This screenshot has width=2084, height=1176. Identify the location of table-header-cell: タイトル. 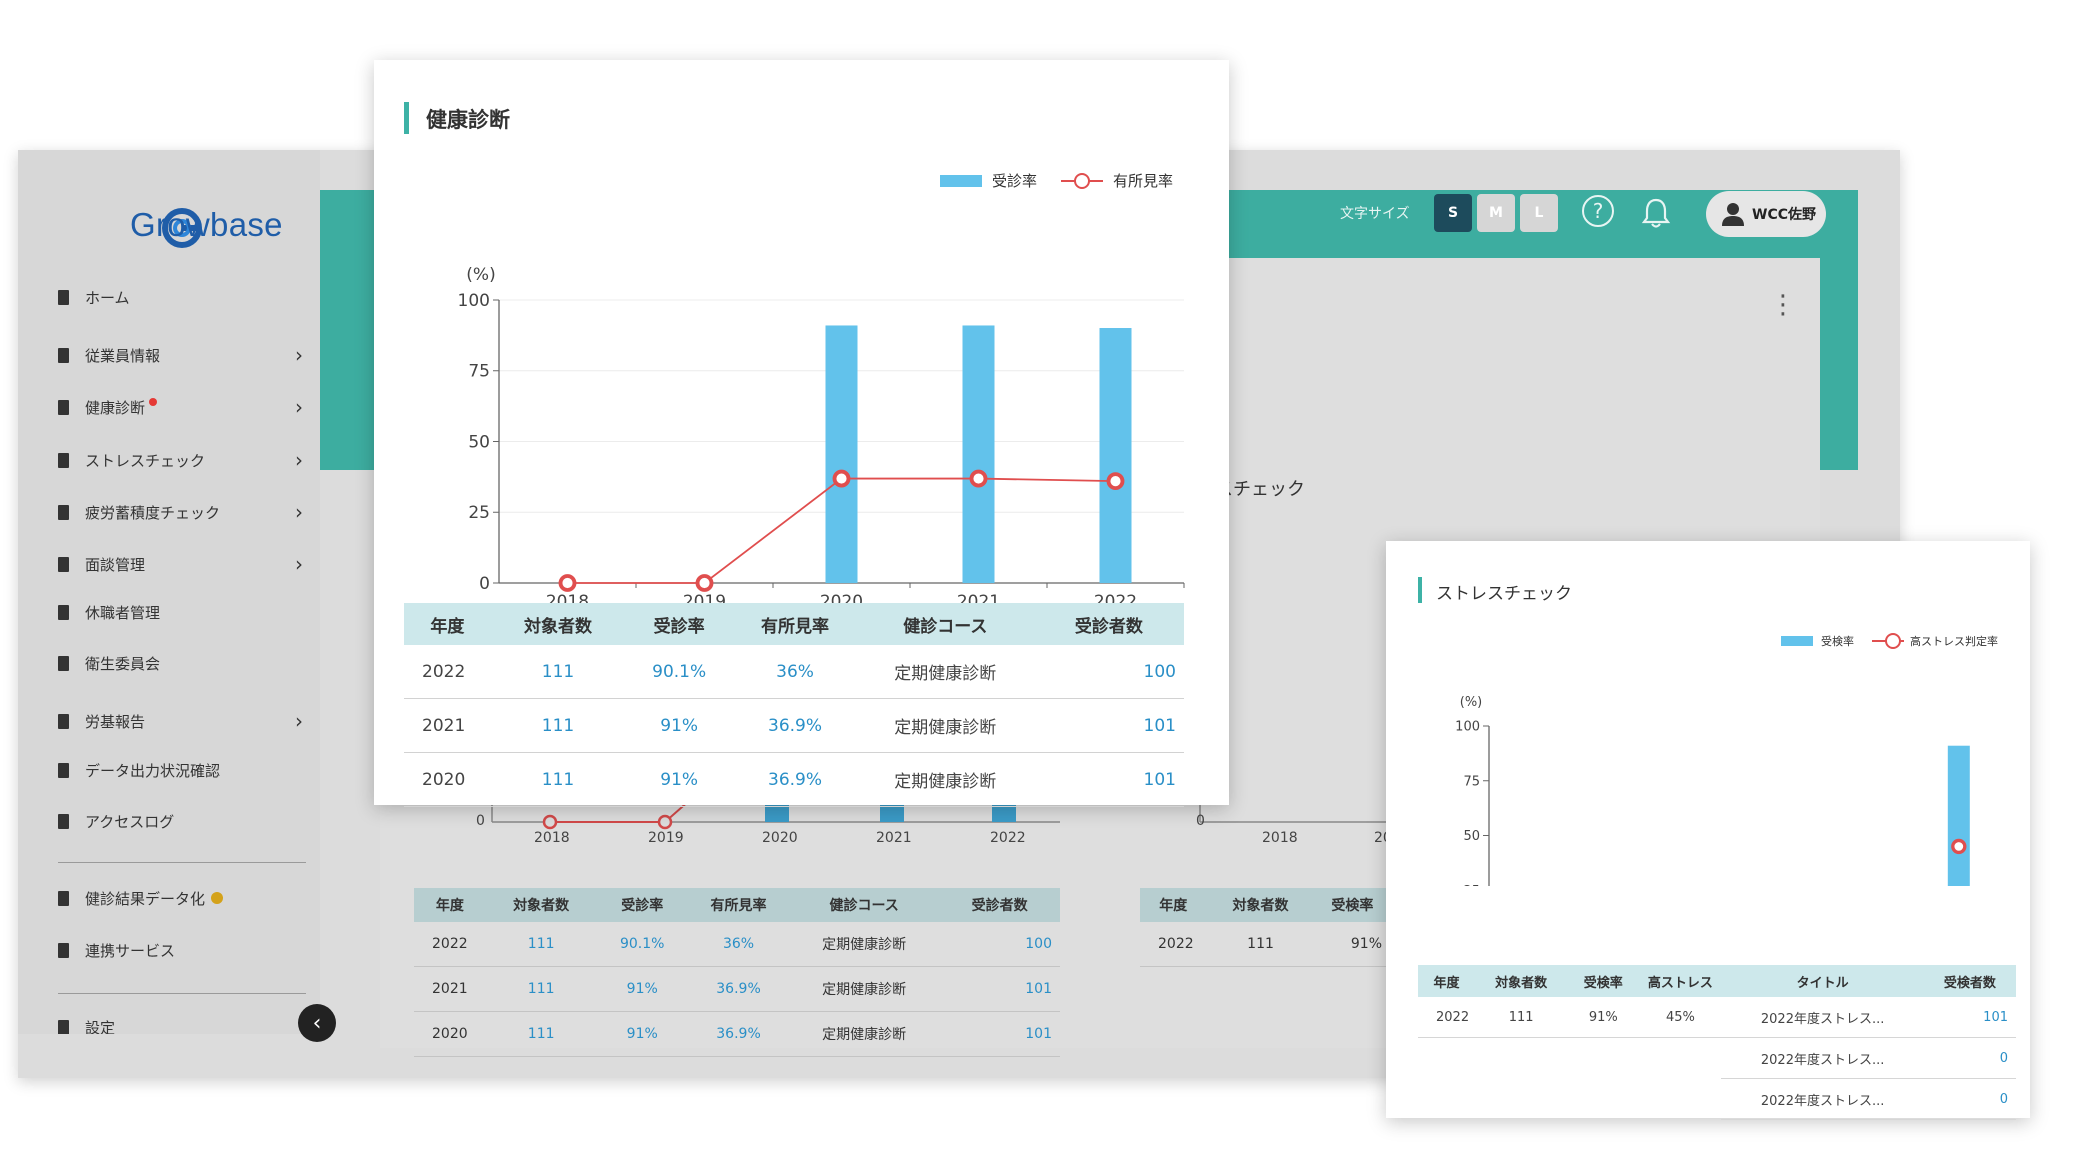
(1822, 981).